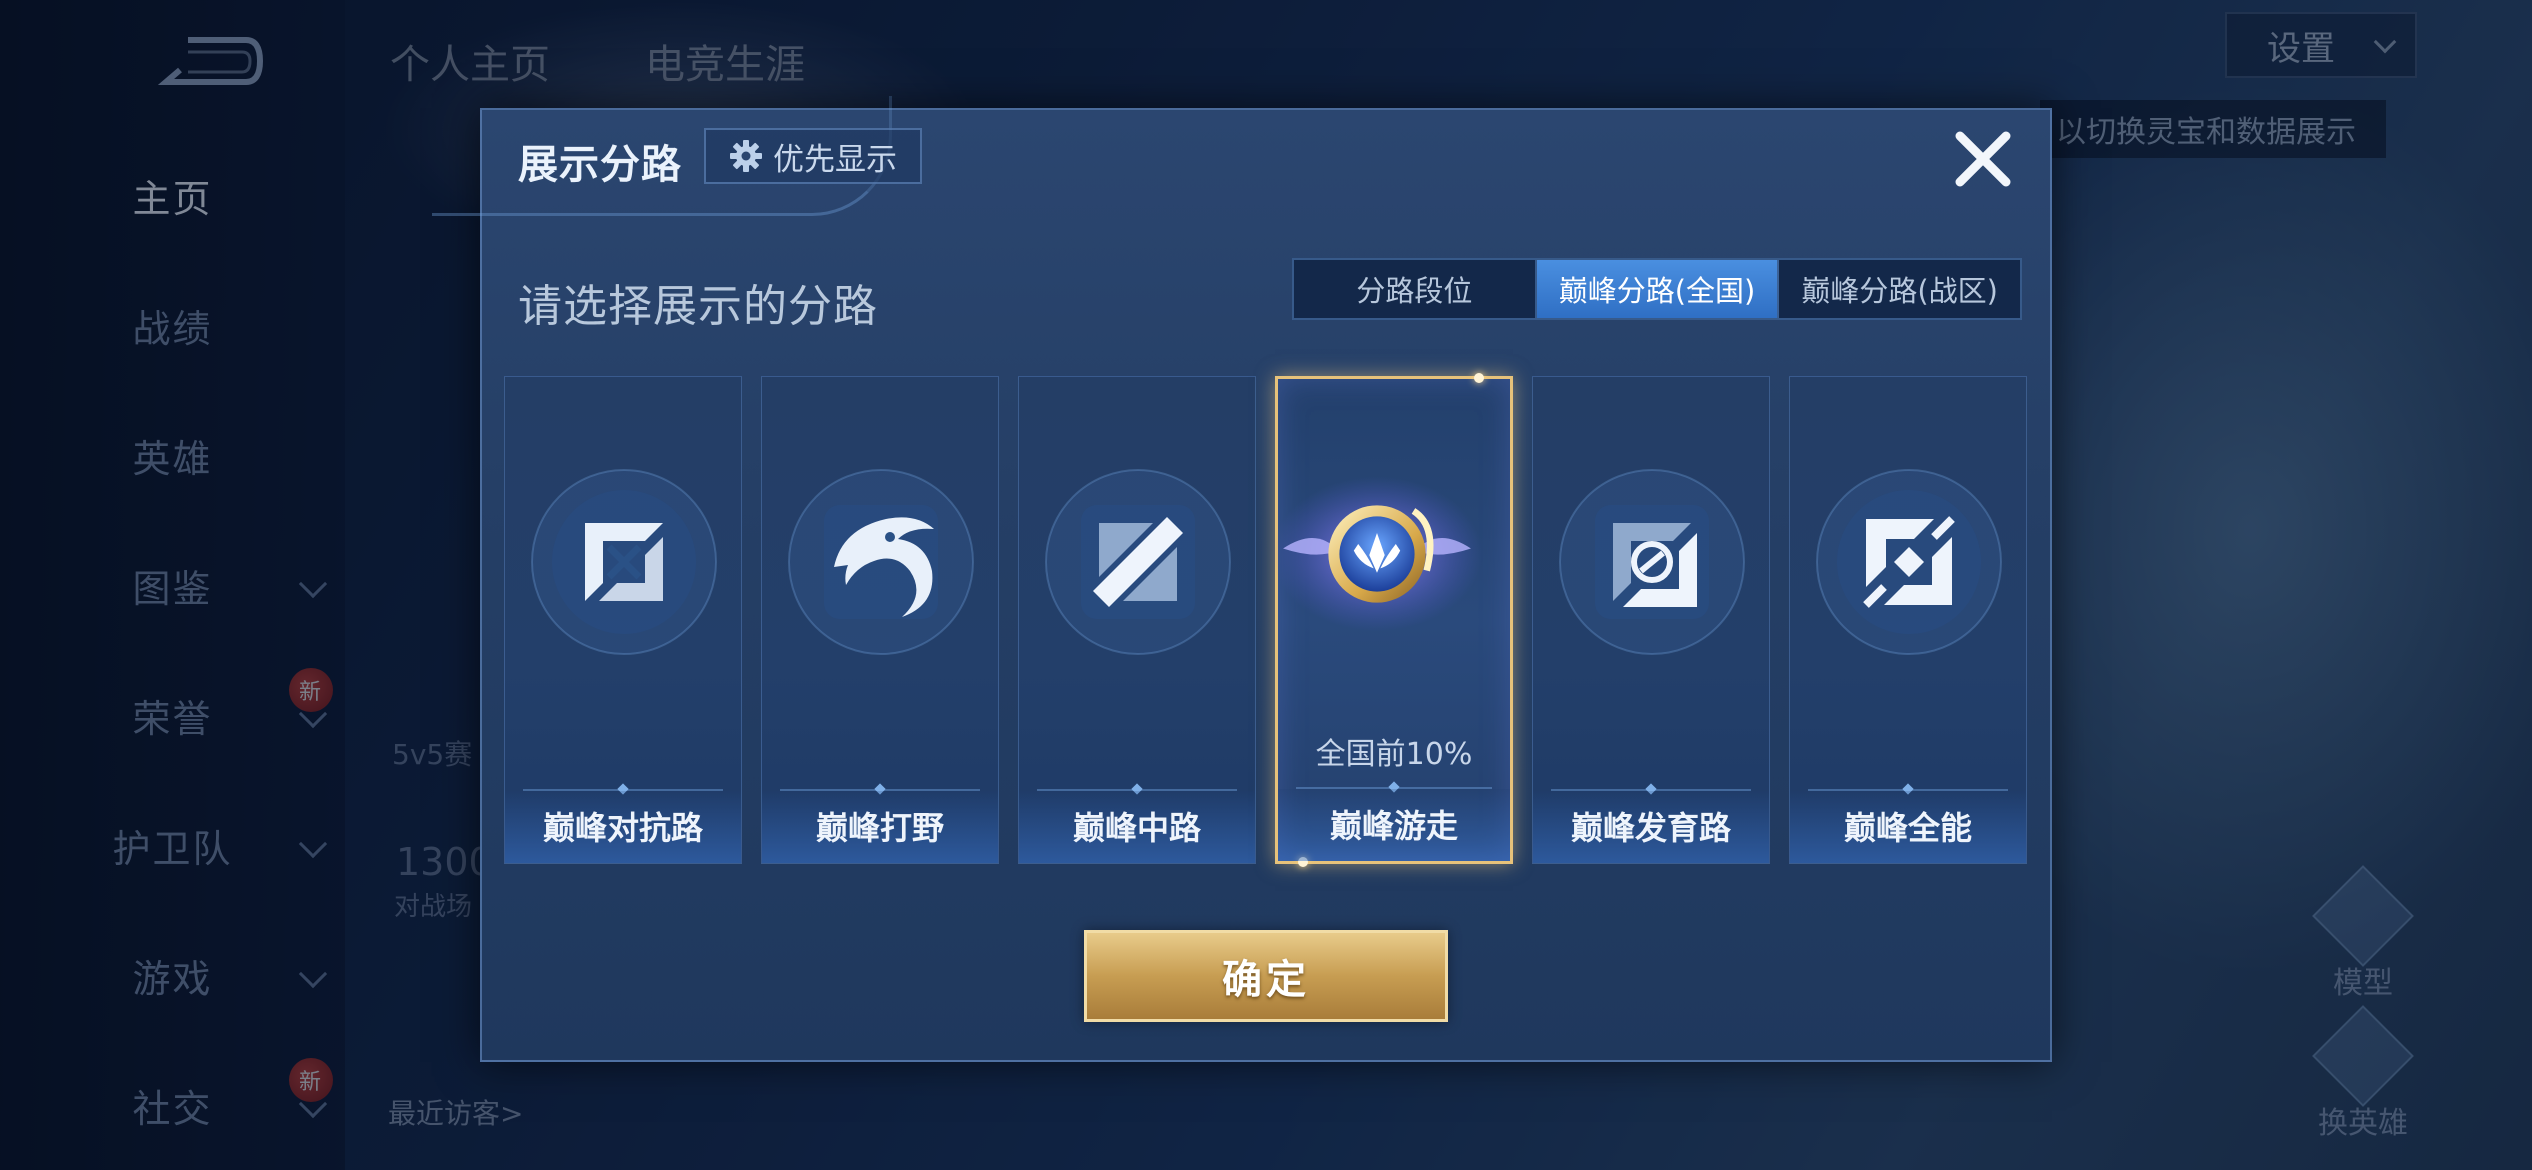  What do you see at coordinates (600, 165) in the screenshot?
I see `dialog-title: 展示分路` at bounding box center [600, 165].